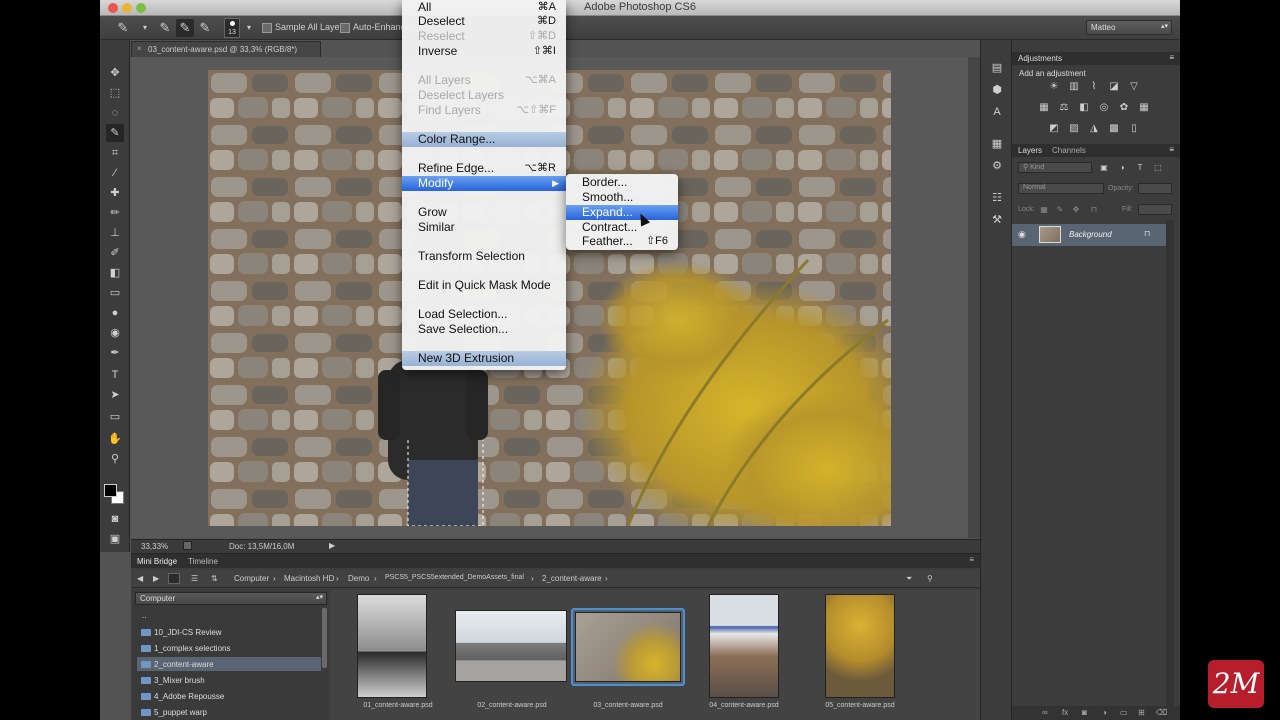 Image resolution: width=1280 pixels, height=720 pixels. What do you see at coordinates (454, 577) in the screenshot?
I see `breadcrumb-demo-assets: PSCS5_PSCS5extended_DemoAssets_final` at bounding box center [454, 577].